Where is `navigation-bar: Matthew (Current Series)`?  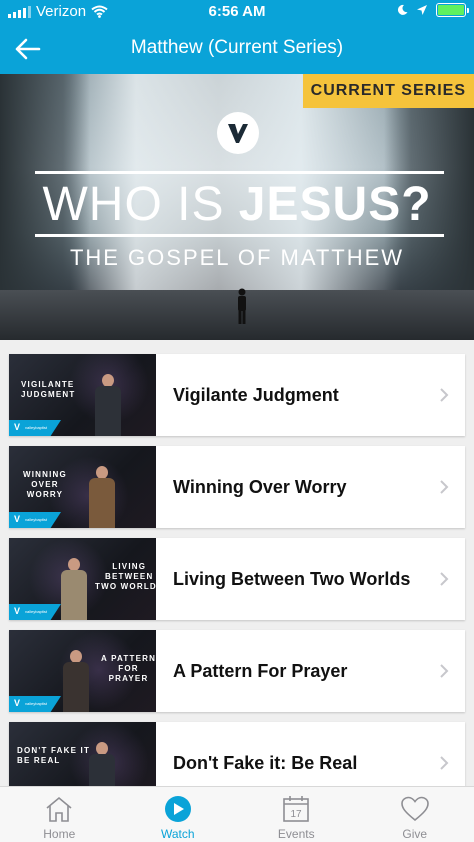
navigation-bar: Matthew (Current Series) is located at coordinates (237, 49).